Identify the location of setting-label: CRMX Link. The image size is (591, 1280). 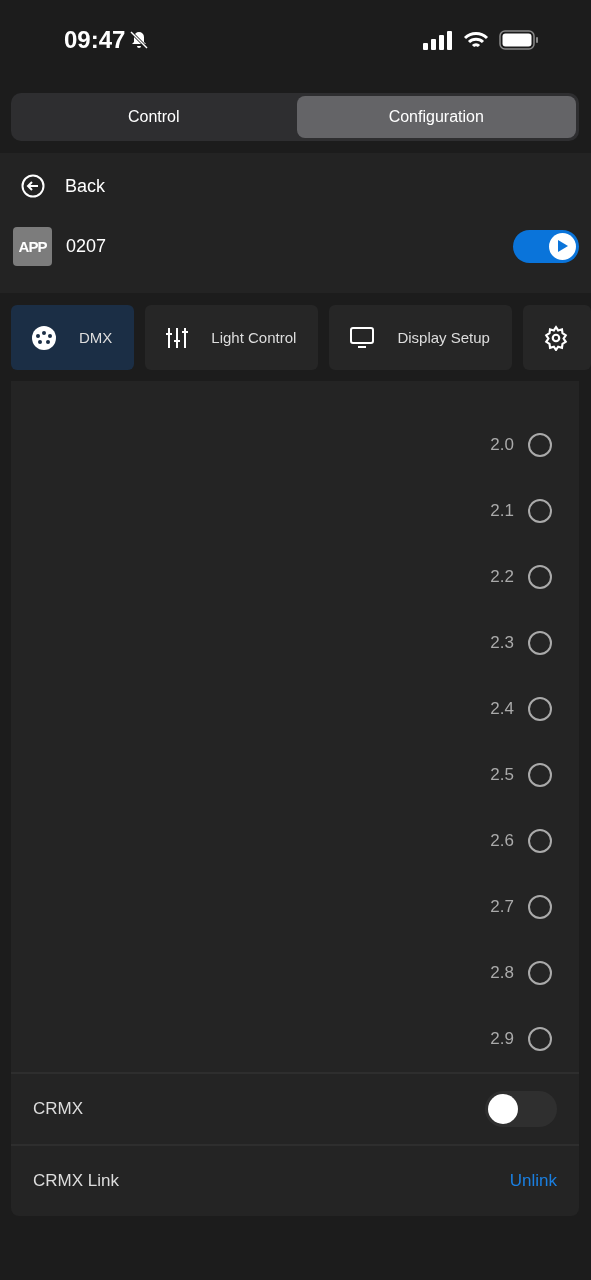
(76, 1181).